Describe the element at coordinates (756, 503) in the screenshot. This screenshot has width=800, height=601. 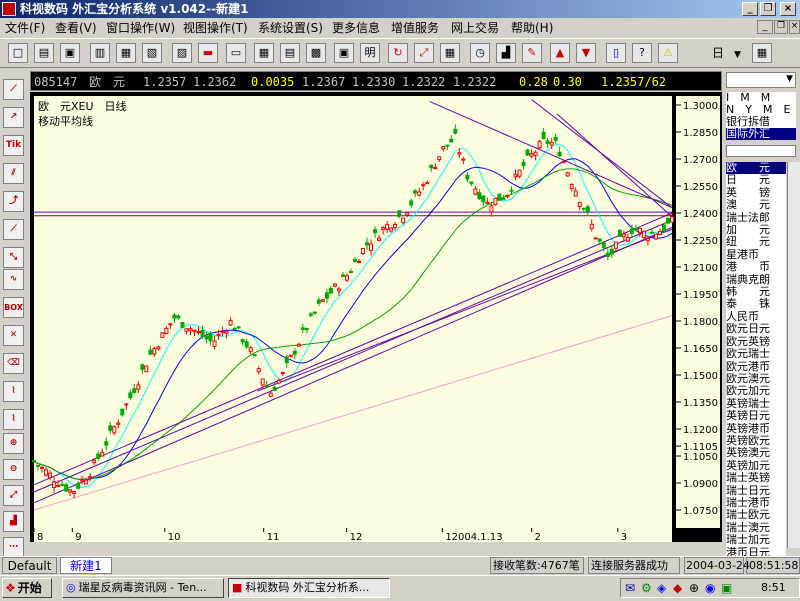
I see `currency-item: 瑞士港币` at that location.